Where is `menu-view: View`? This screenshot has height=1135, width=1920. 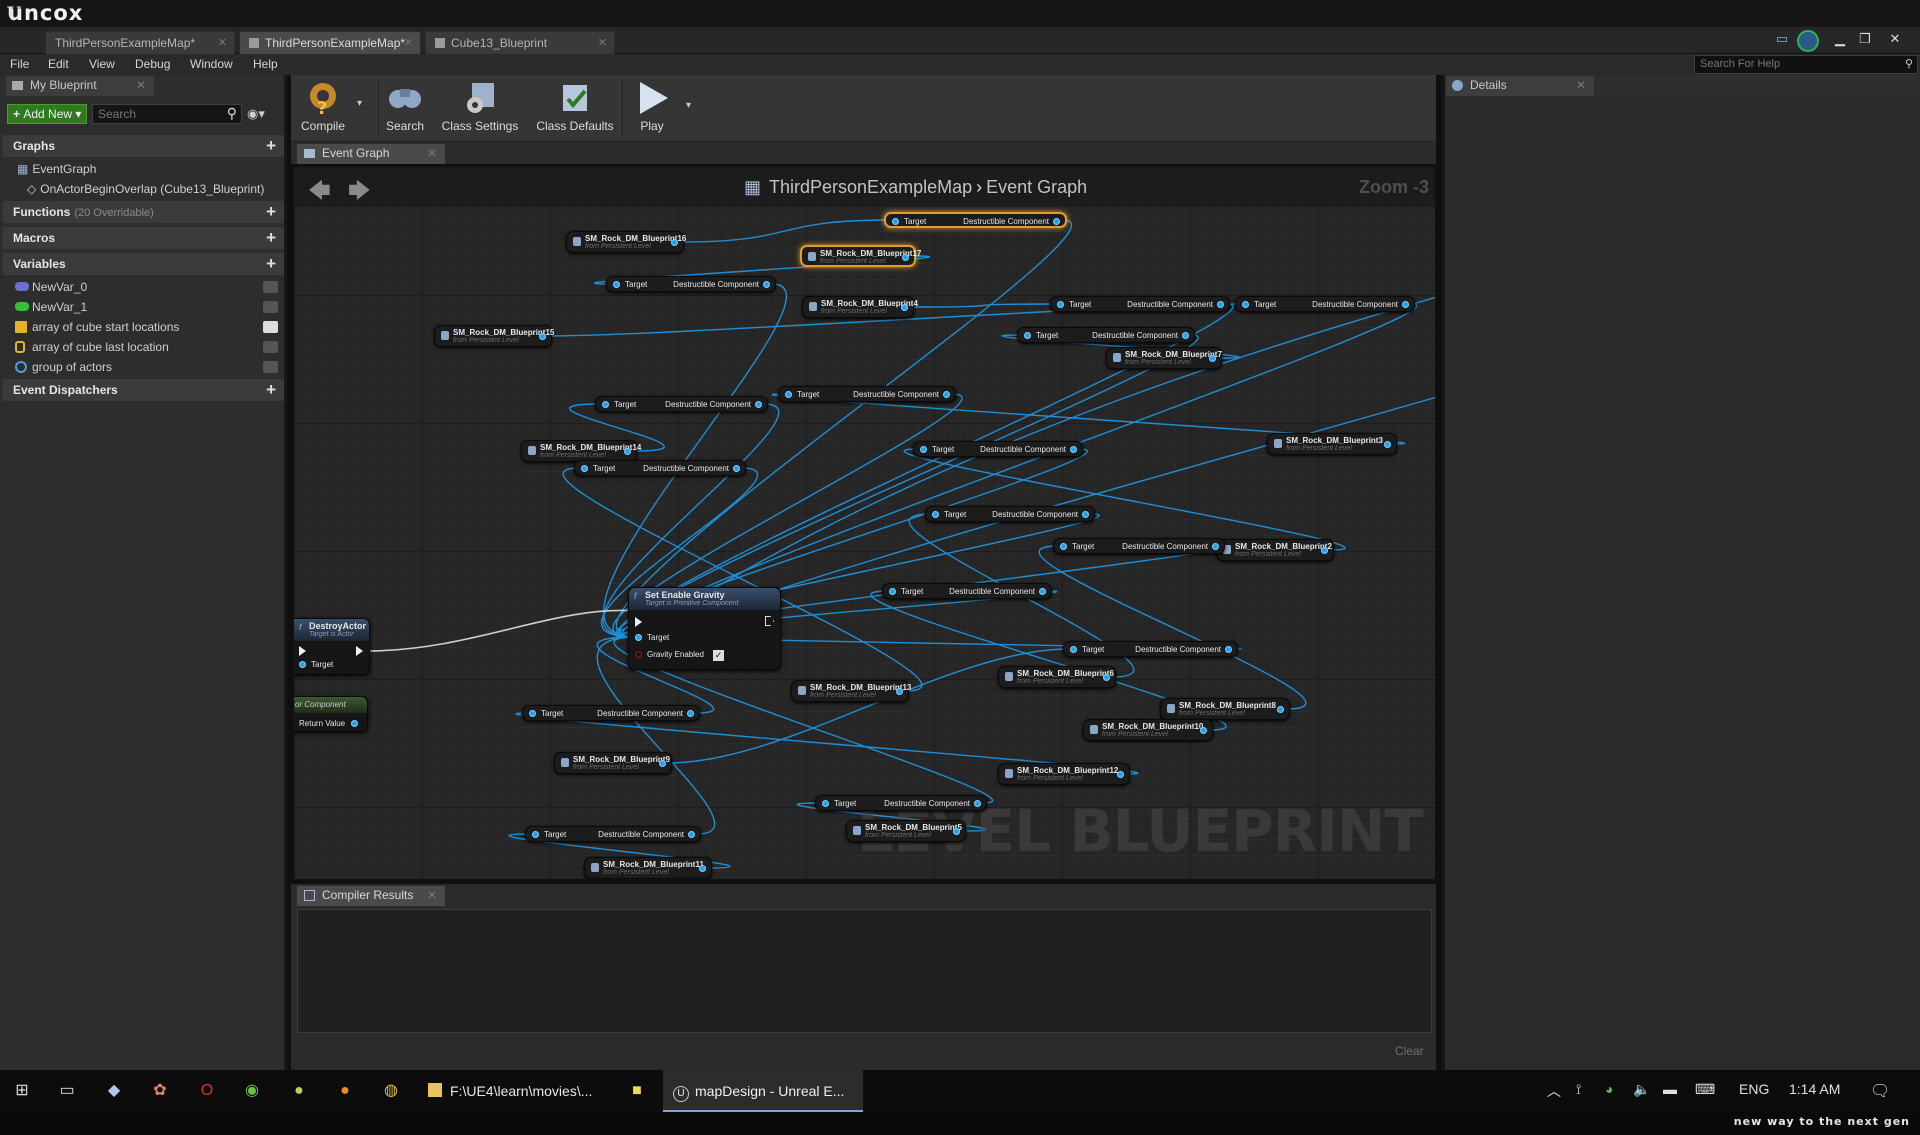 menu-view: View is located at coordinates (102, 64).